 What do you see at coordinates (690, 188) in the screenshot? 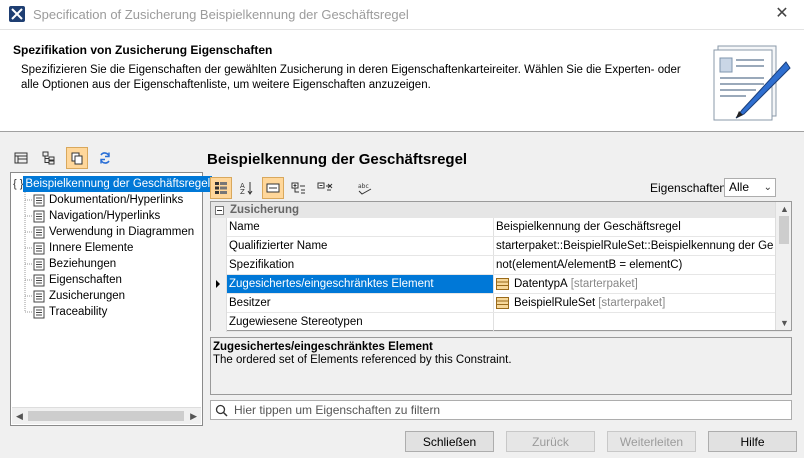
I see `properties-filter-label: Eigenschaften:` at bounding box center [690, 188].